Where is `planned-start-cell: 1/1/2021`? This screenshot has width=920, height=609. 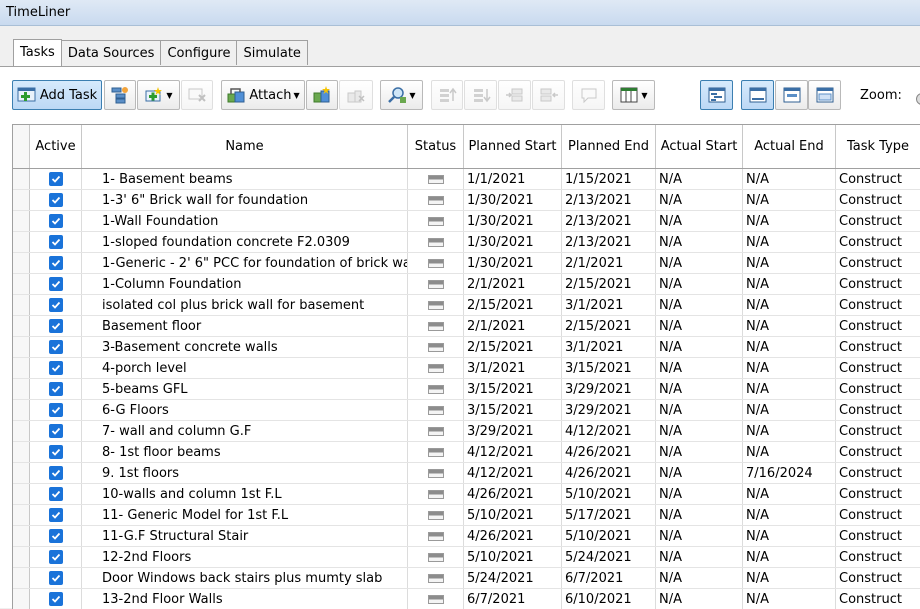
planned-start-cell: 1/1/2021 is located at coordinates (513, 179).